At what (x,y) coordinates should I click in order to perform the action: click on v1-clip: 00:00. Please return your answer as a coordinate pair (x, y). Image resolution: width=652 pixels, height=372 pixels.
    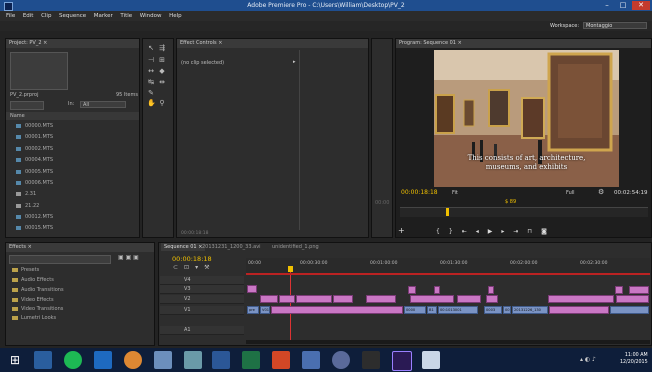
    Looking at the image, I should click on (507, 310).